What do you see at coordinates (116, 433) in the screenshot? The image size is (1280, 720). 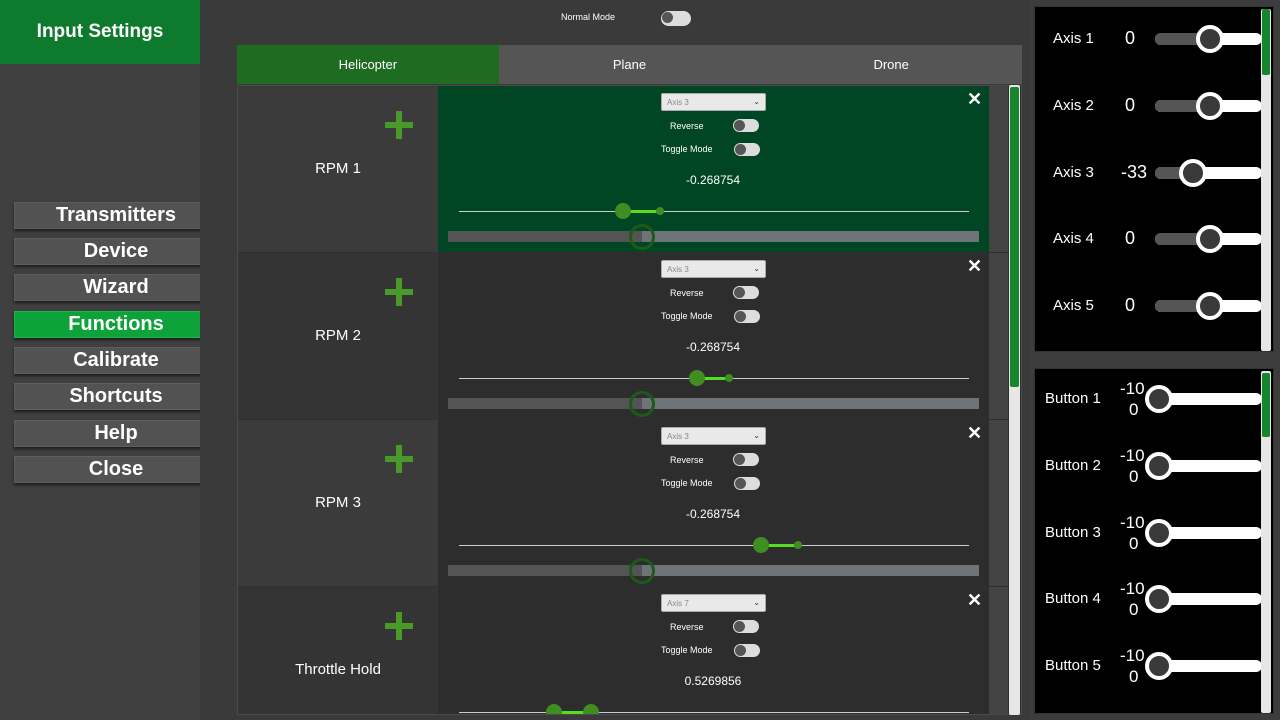 I see `nav-help-button: Help` at bounding box center [116, 433].